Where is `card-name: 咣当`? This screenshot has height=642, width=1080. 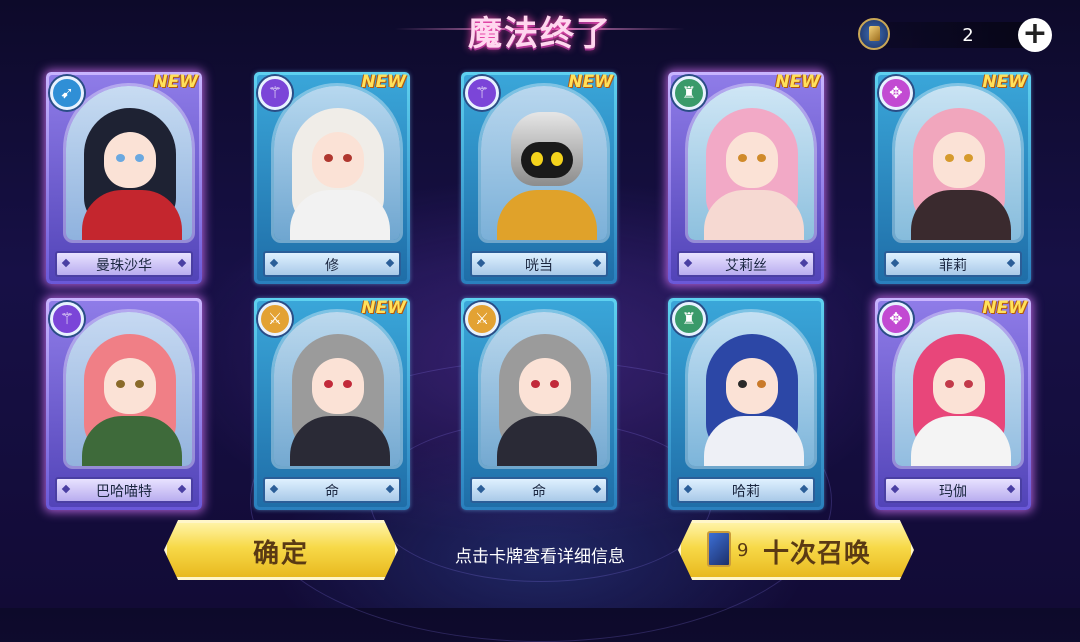
card-name: 咣当 is located at coordinates (539, 266).